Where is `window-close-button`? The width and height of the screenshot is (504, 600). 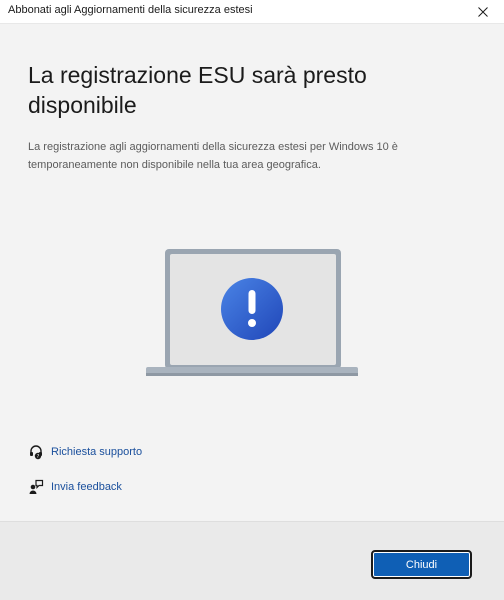
window-close-button is located at coordinates (483, 12).